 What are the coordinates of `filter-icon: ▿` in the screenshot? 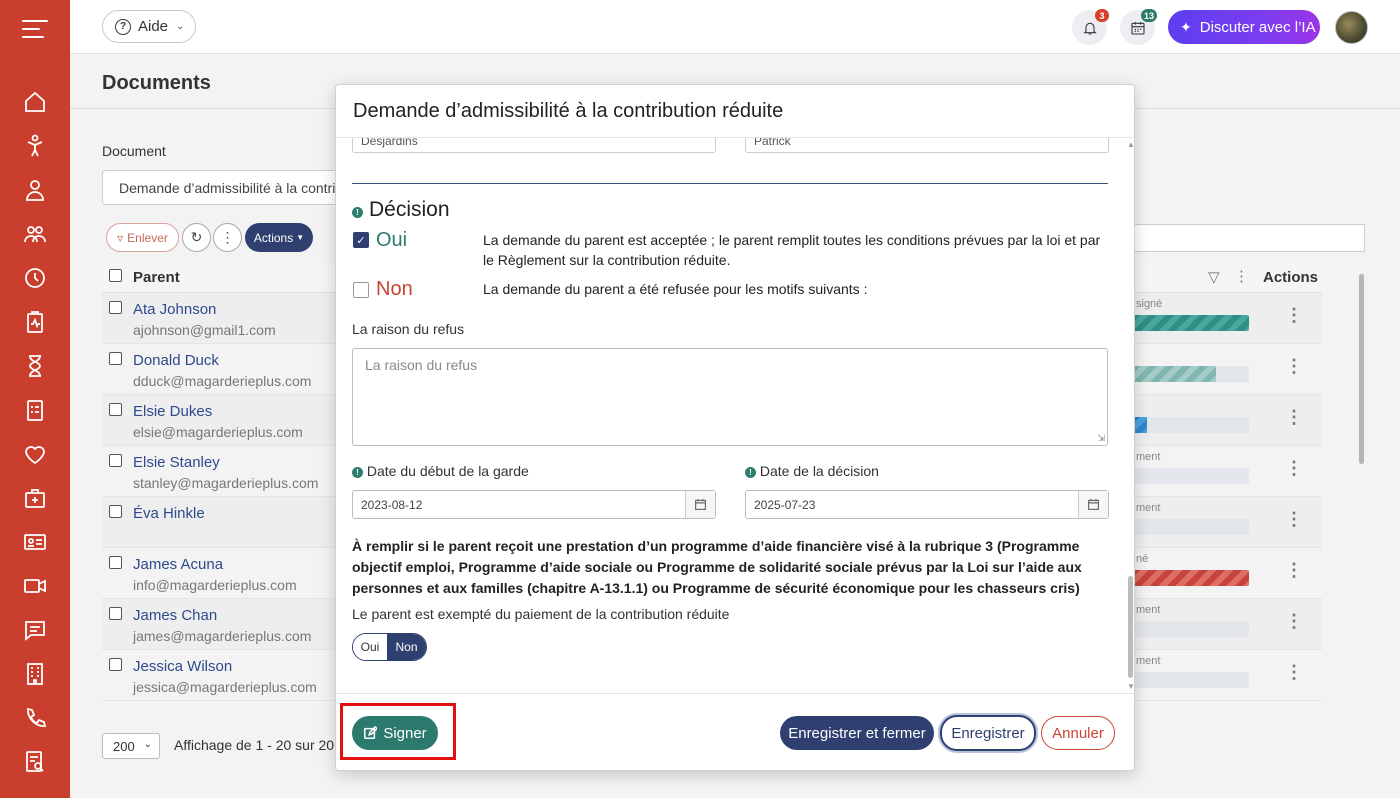 It's located at (120, 237).